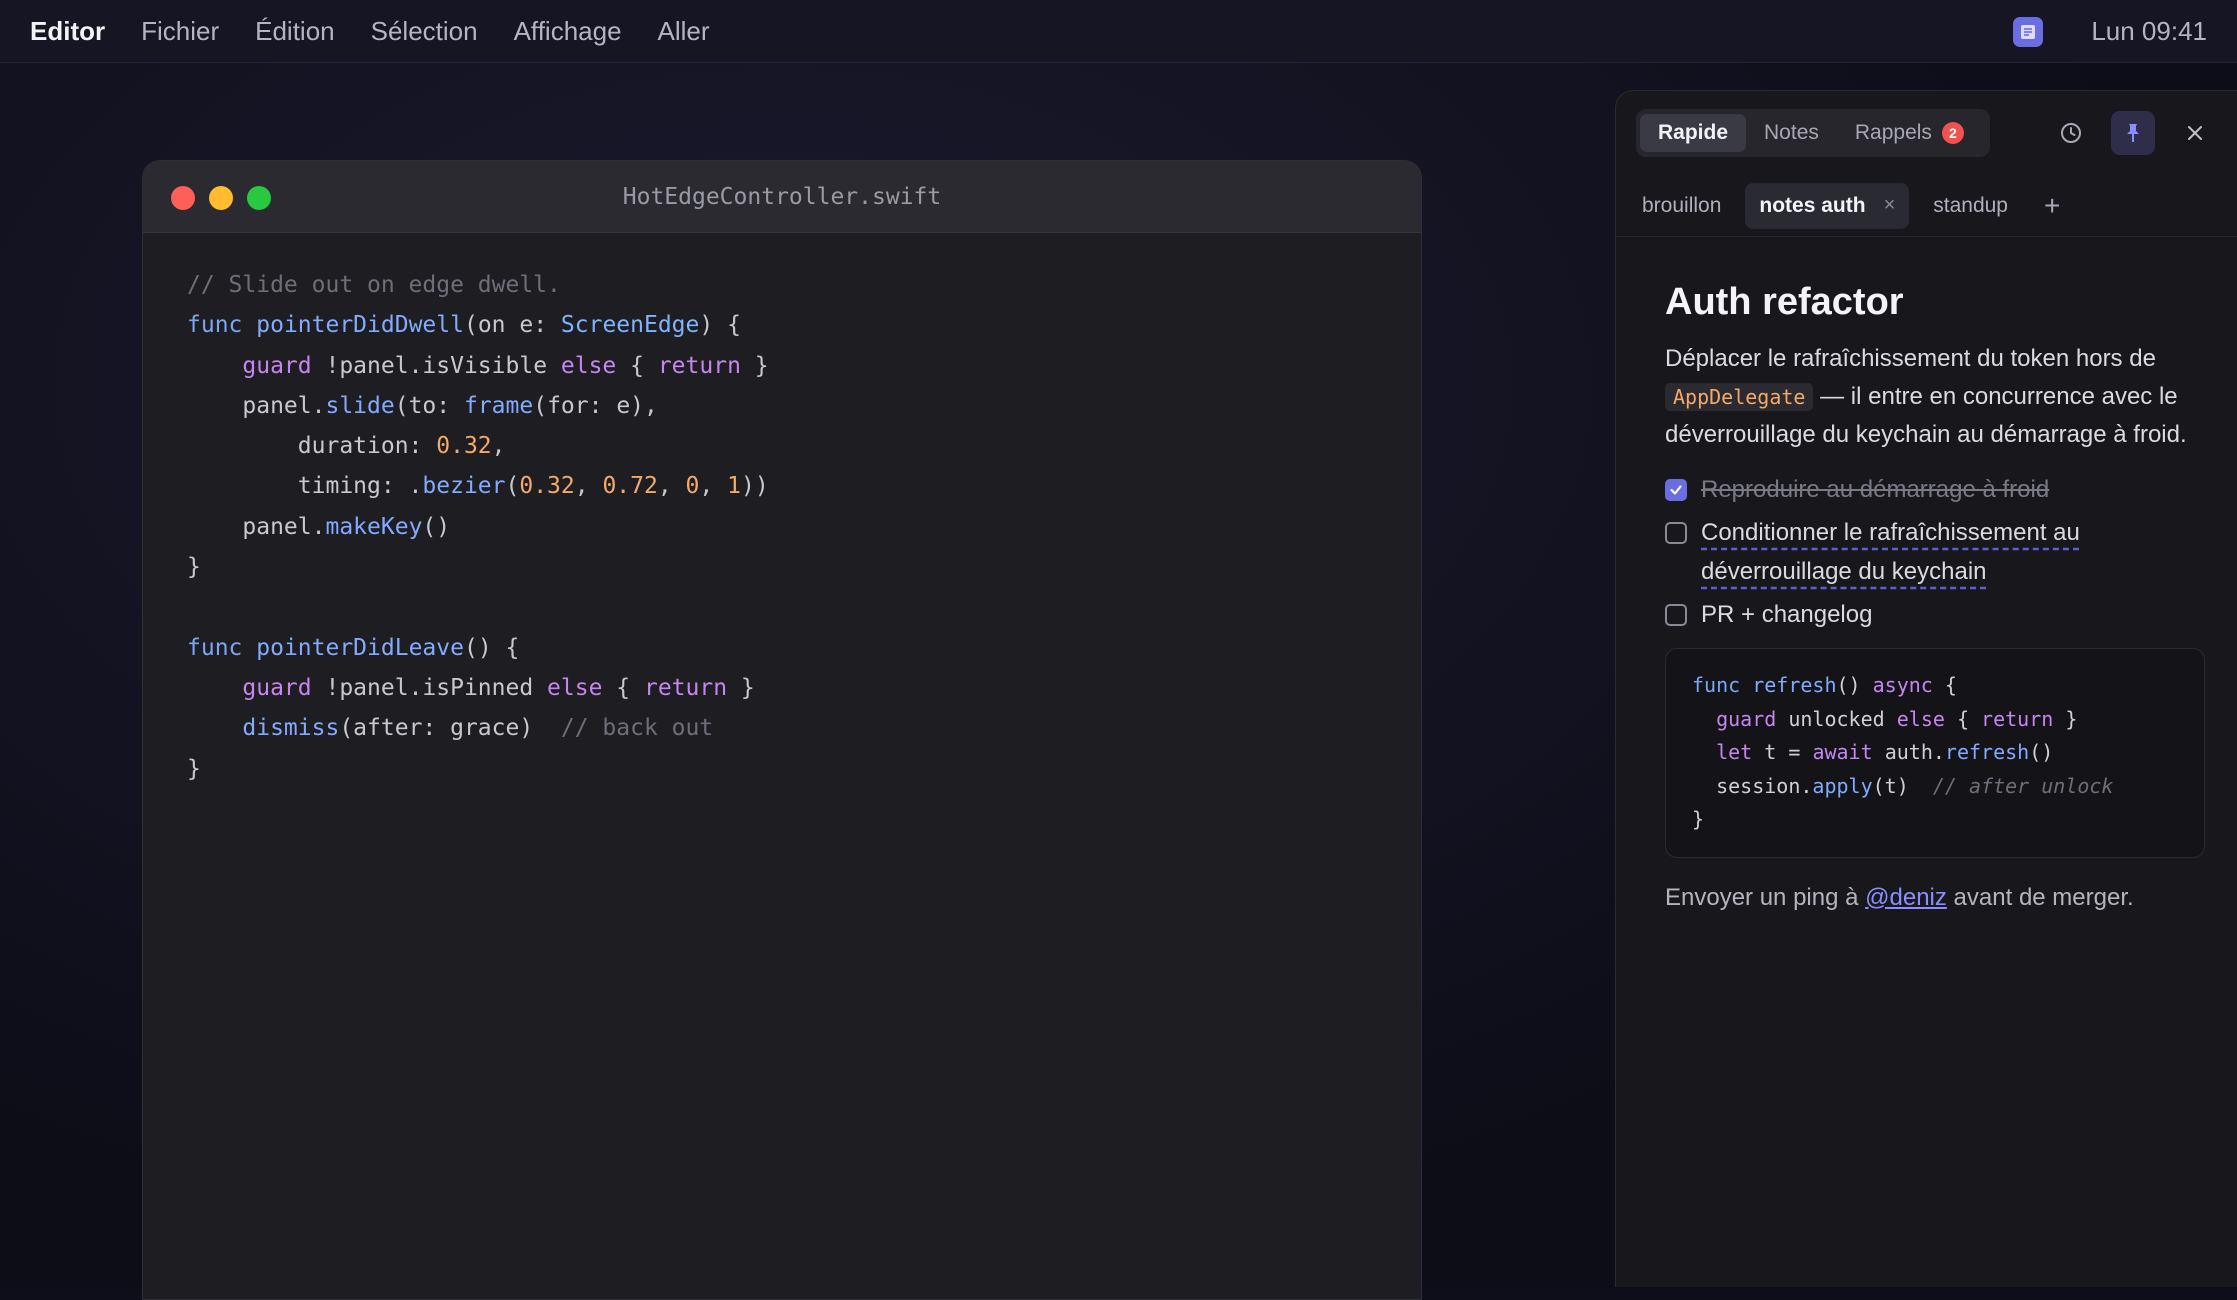  I want to click on code-line: func pointerDidDwell(on e: ScreenEdge) {, so click(464, 325).